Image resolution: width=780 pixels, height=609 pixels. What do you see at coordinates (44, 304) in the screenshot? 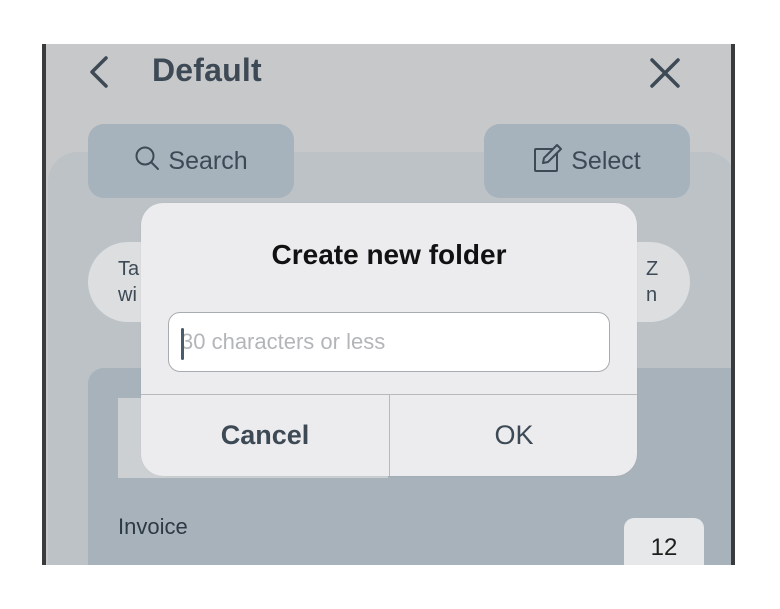
I see `screen-edge-left` at bounding box center [44, 304].